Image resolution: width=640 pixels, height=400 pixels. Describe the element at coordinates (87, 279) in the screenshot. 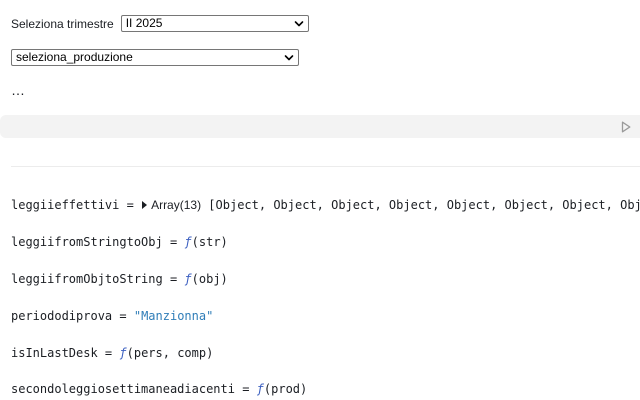

I see `variable-name: leggiifromObjtoString` at that location.